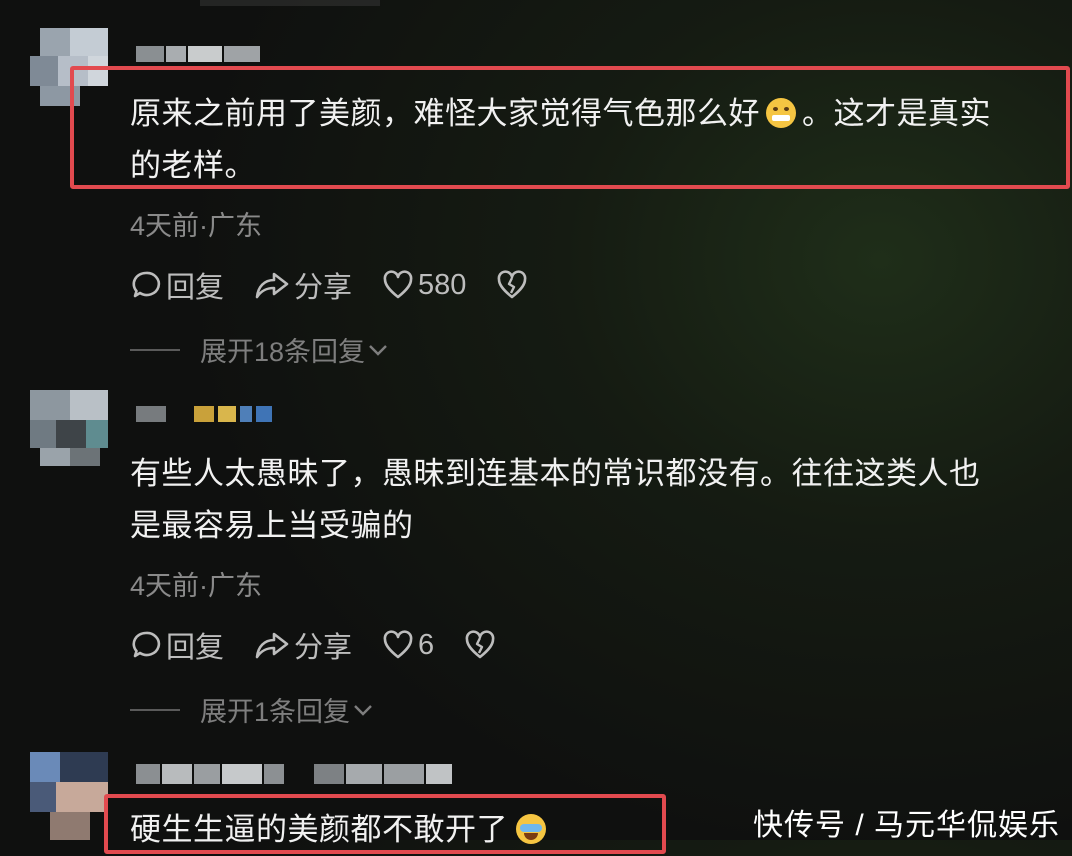 The height and width of the screenshot is (856, 1072). Describe the element at coordinates (319, 829) in the screenshot. I see `comment-text-line1: 硬生生逼的美颜都不敢开了` at that location.